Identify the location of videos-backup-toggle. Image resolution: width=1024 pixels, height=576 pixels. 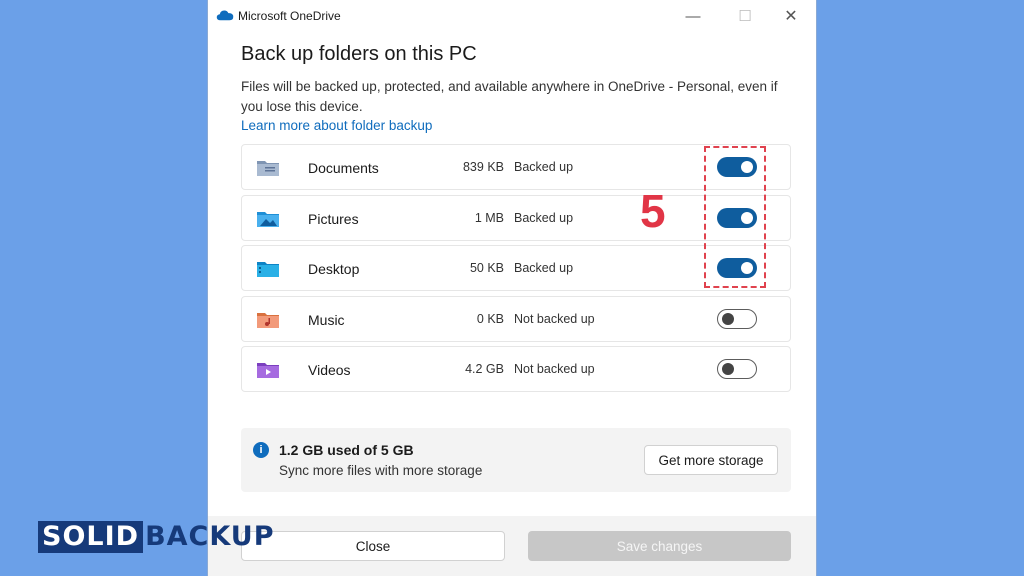
(737, 369).